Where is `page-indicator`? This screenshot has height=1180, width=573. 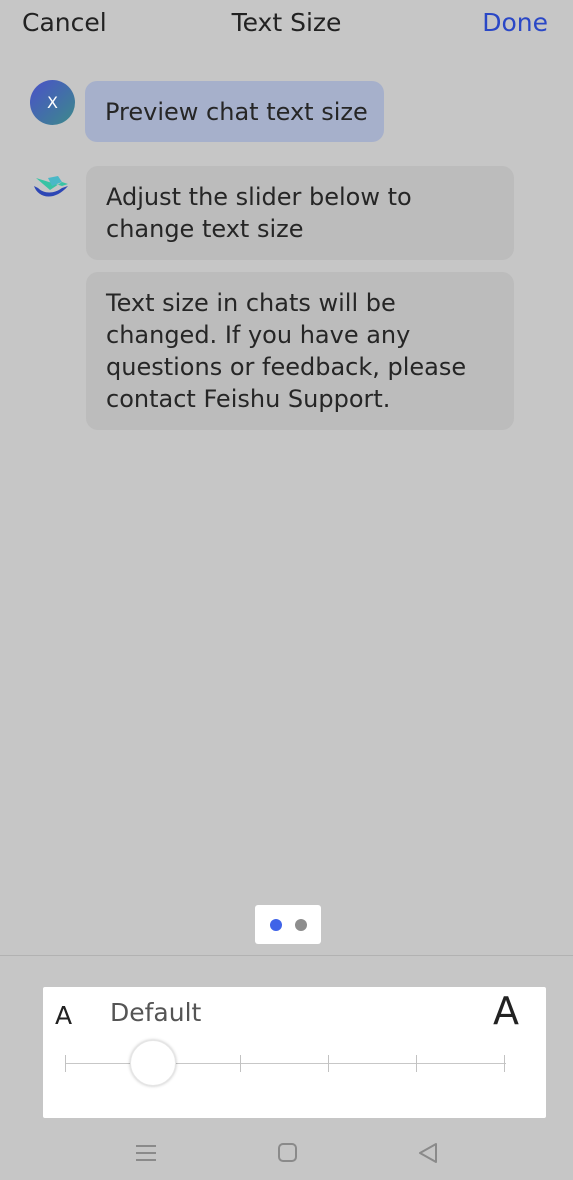 page-indicator is located at coordinates (288, 924).